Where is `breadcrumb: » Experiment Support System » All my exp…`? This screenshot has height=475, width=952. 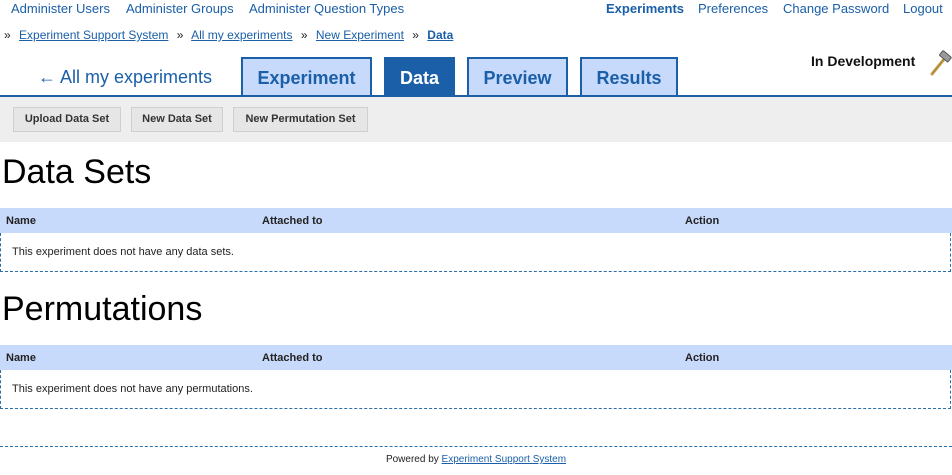 breadcrumb: » Experiment Support System » All my exp… is located at coordinates (228, 35).